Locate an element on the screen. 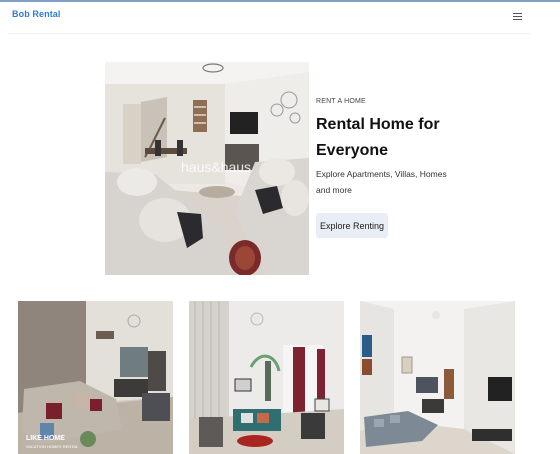  brand-link: Bob Rental is located at coordinates (36, 14).